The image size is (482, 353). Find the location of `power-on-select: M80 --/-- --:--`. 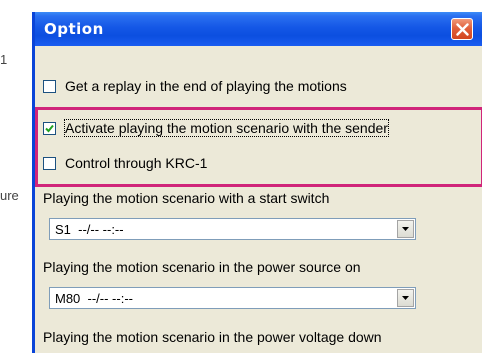

power-on-select: M80 --/-- --:-- is located at coordinates (232, 298).